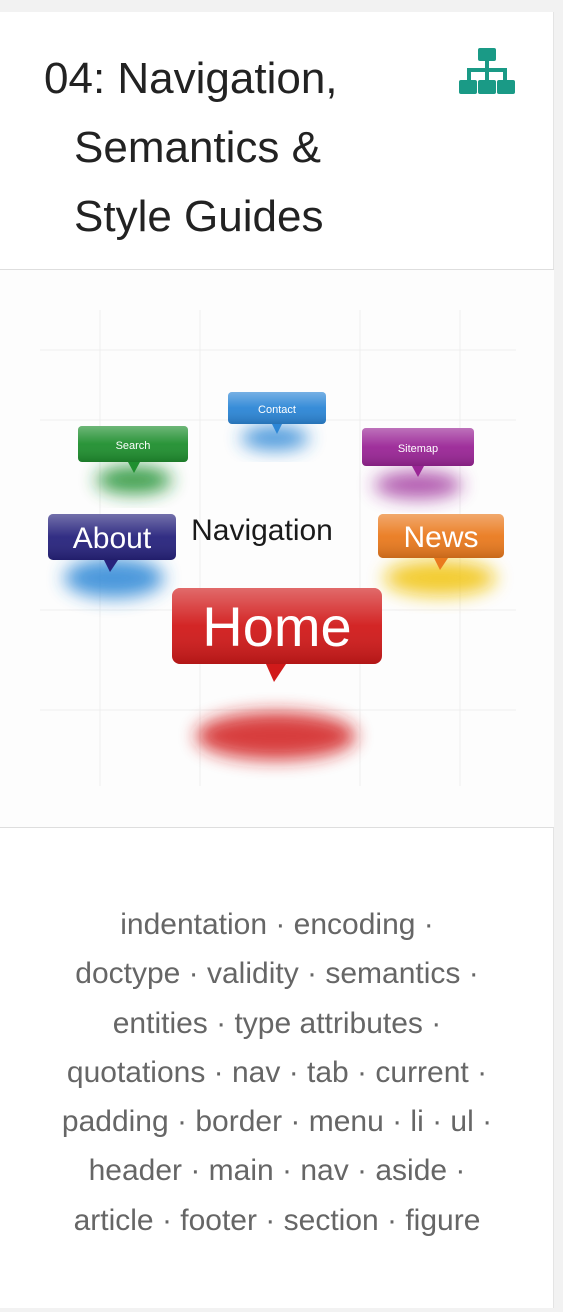  I want to click on home-bubble: Home, so click(277, 635).